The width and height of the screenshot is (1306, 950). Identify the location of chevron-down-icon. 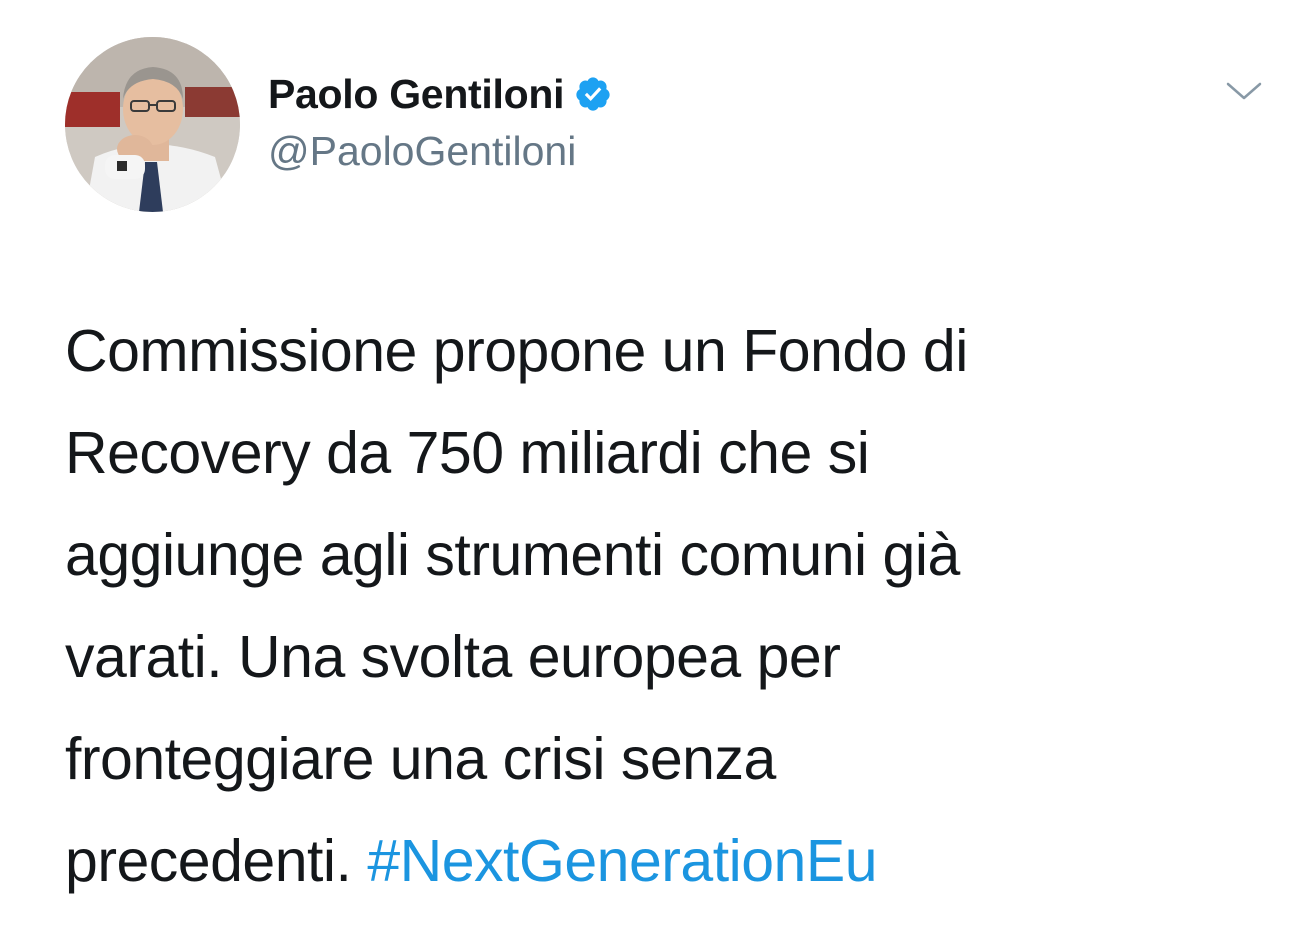
(1244, 91).